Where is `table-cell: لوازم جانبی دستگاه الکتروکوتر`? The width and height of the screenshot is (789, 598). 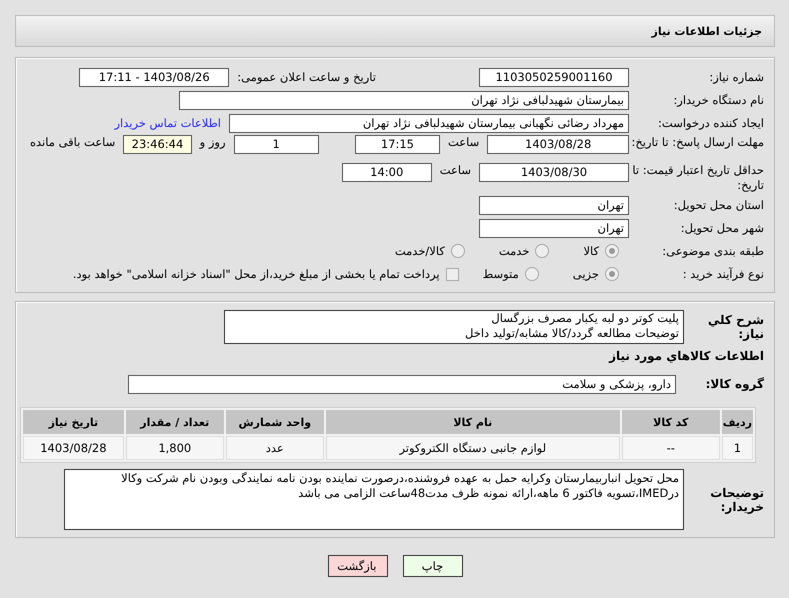
table-cell: لوازم جانبی دستگاه الکتروکوتر is located at coordinates (473, 448).